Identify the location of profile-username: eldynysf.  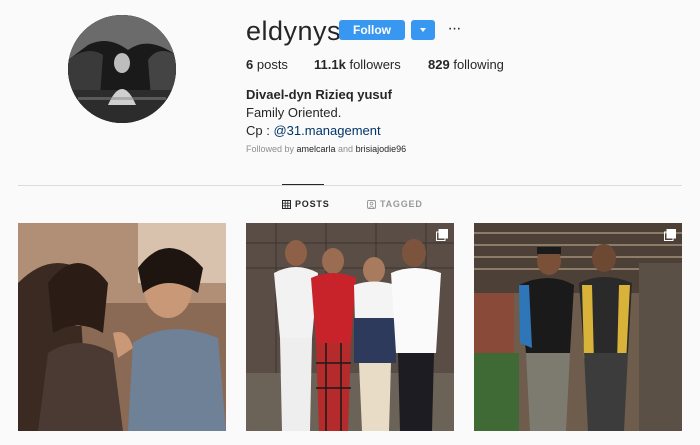
(298, 31).